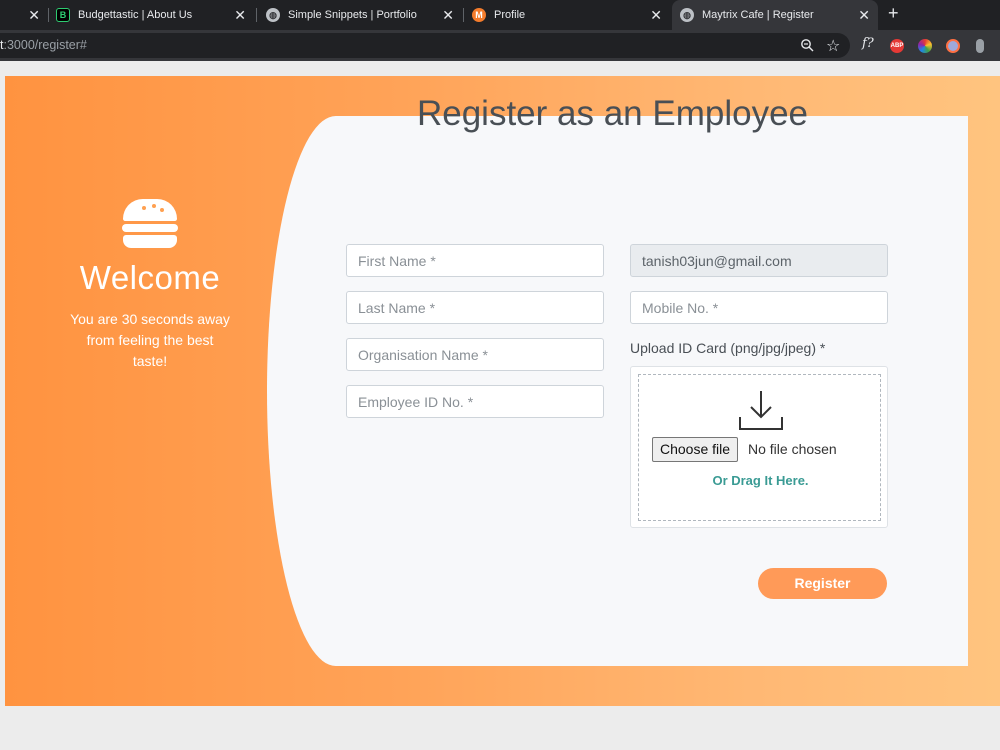  I want to click on tab-simple-snippets: ◍ Simple Snippets | Portfolio ✕, so click(364, 15).